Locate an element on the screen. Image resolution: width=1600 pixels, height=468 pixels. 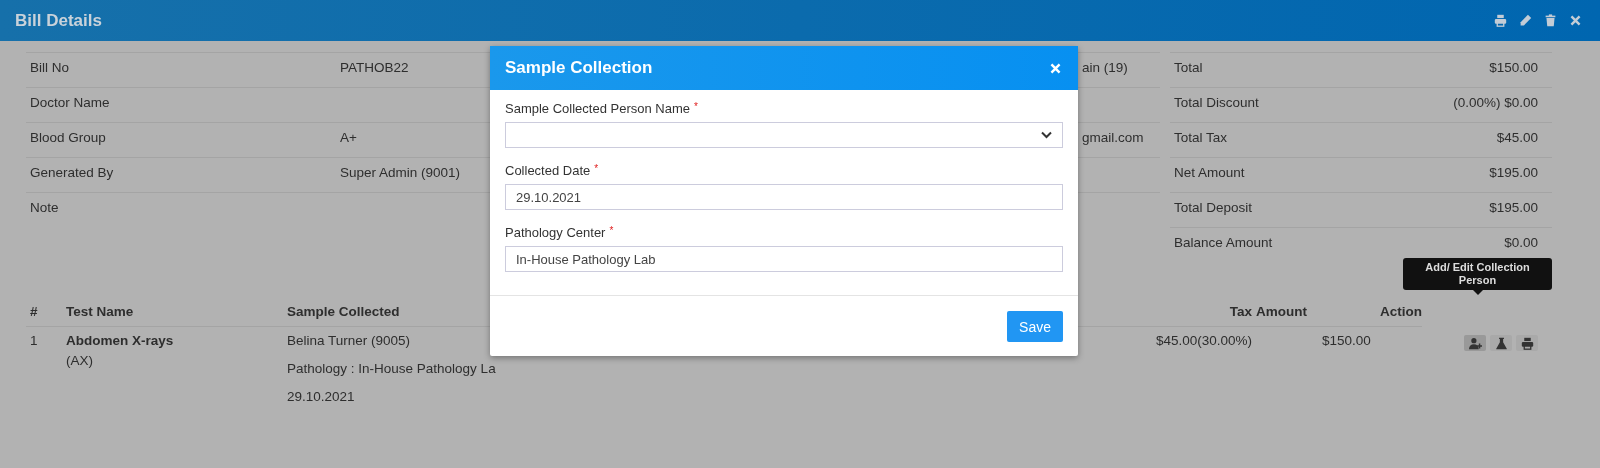
detail-label: Bill No is located at coordinates (181, 69).